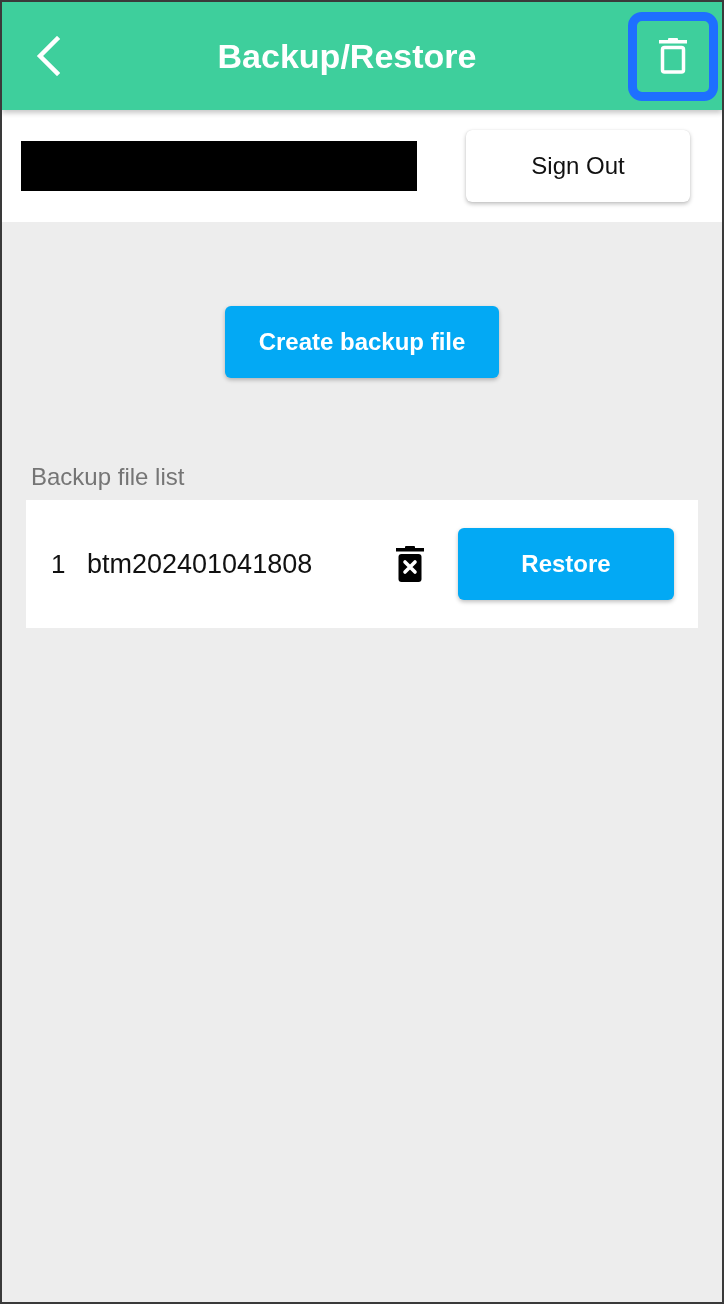 This screenshot has height=1304, width=724. I want to click on trash-icon, so click(673, 56).